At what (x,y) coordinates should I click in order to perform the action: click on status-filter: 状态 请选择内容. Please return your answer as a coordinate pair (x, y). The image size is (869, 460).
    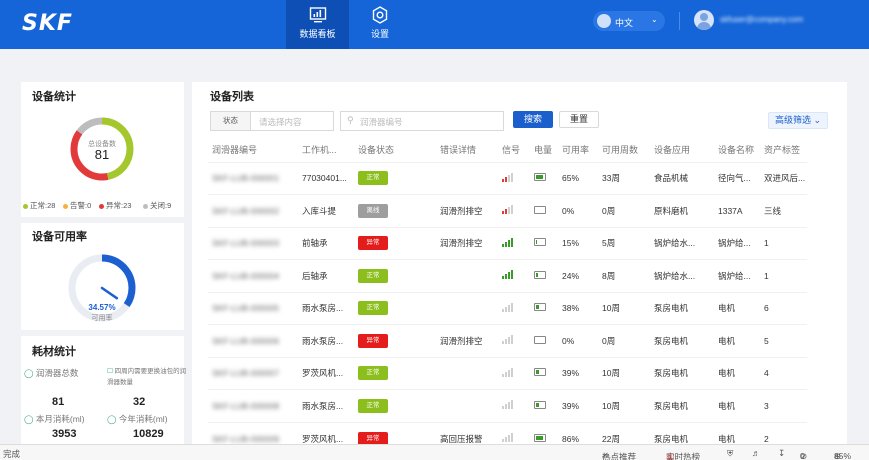
    Looking at the image, I should click on (272, 121).